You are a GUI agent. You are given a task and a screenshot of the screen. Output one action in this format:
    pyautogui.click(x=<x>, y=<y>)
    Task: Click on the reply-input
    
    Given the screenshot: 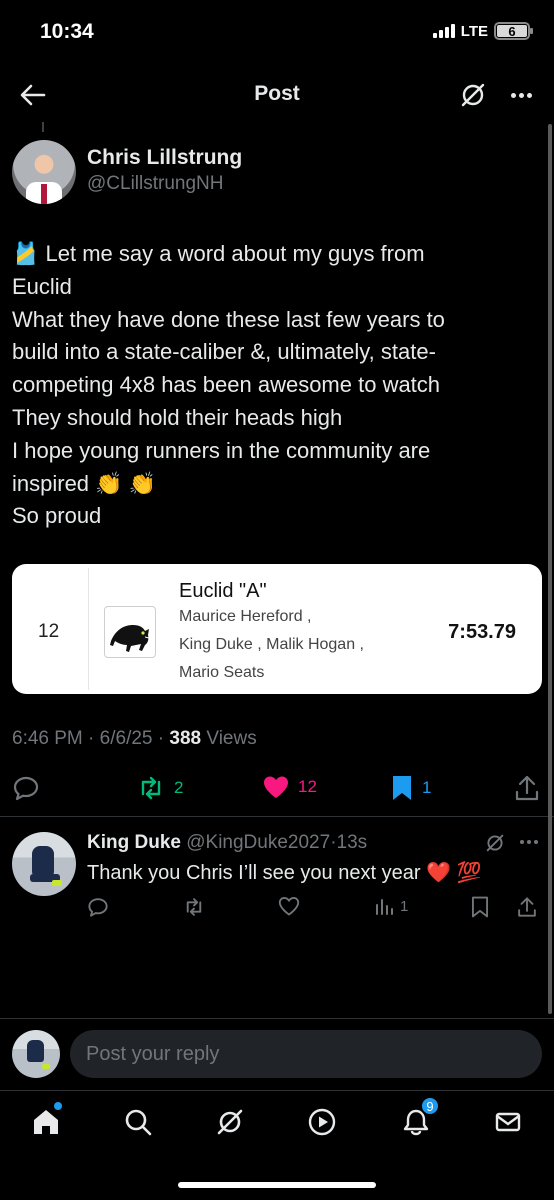 What is the action you would take?
    pyautogui.click(x=306, y=1054)
    